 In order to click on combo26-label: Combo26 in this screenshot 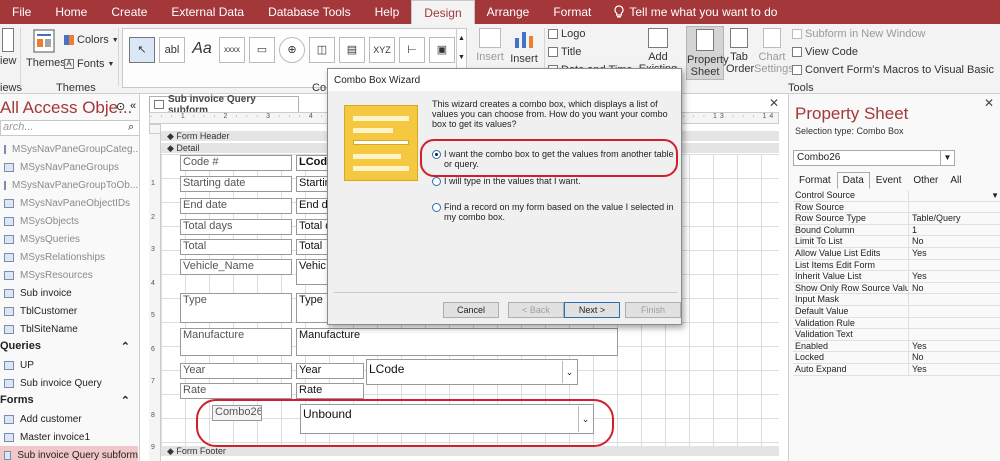, I will do `click(237, 413)`.